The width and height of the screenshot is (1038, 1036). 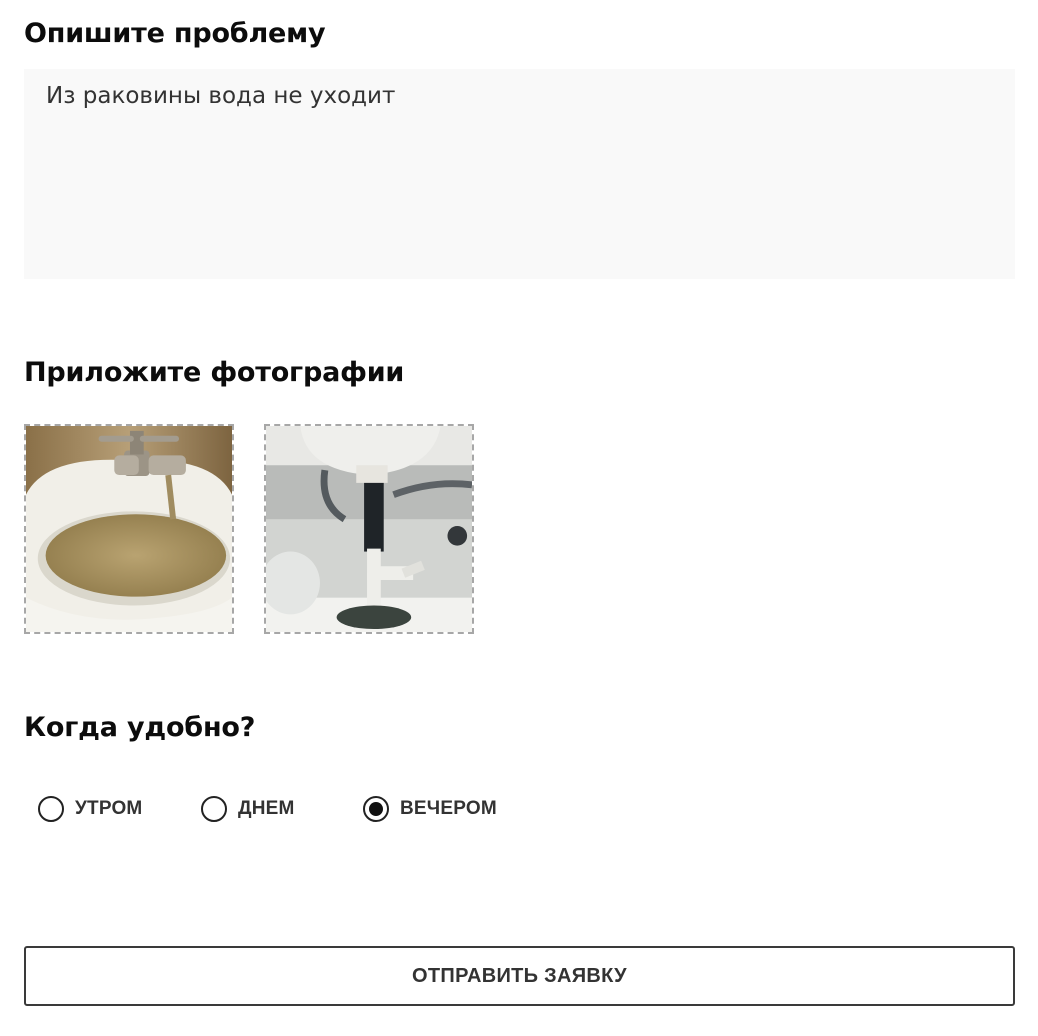 What do you see at coordinates (266, 808) in the screenshot?
I see `radio-label-day: ДНЕМ` at bounding box center [266, 808].